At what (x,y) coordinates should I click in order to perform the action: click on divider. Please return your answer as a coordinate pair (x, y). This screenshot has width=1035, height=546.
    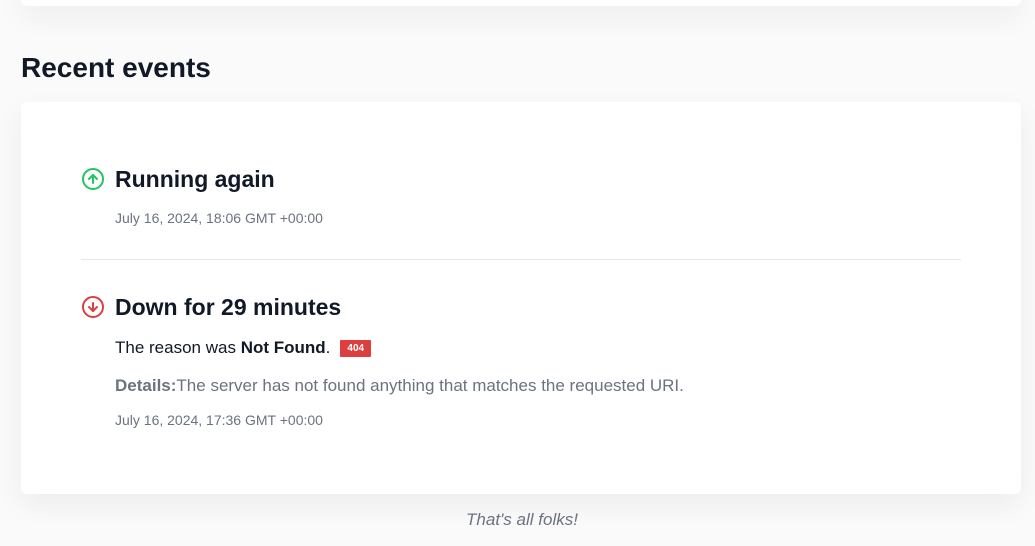
    Looking at the image, I should click on (521, 259).